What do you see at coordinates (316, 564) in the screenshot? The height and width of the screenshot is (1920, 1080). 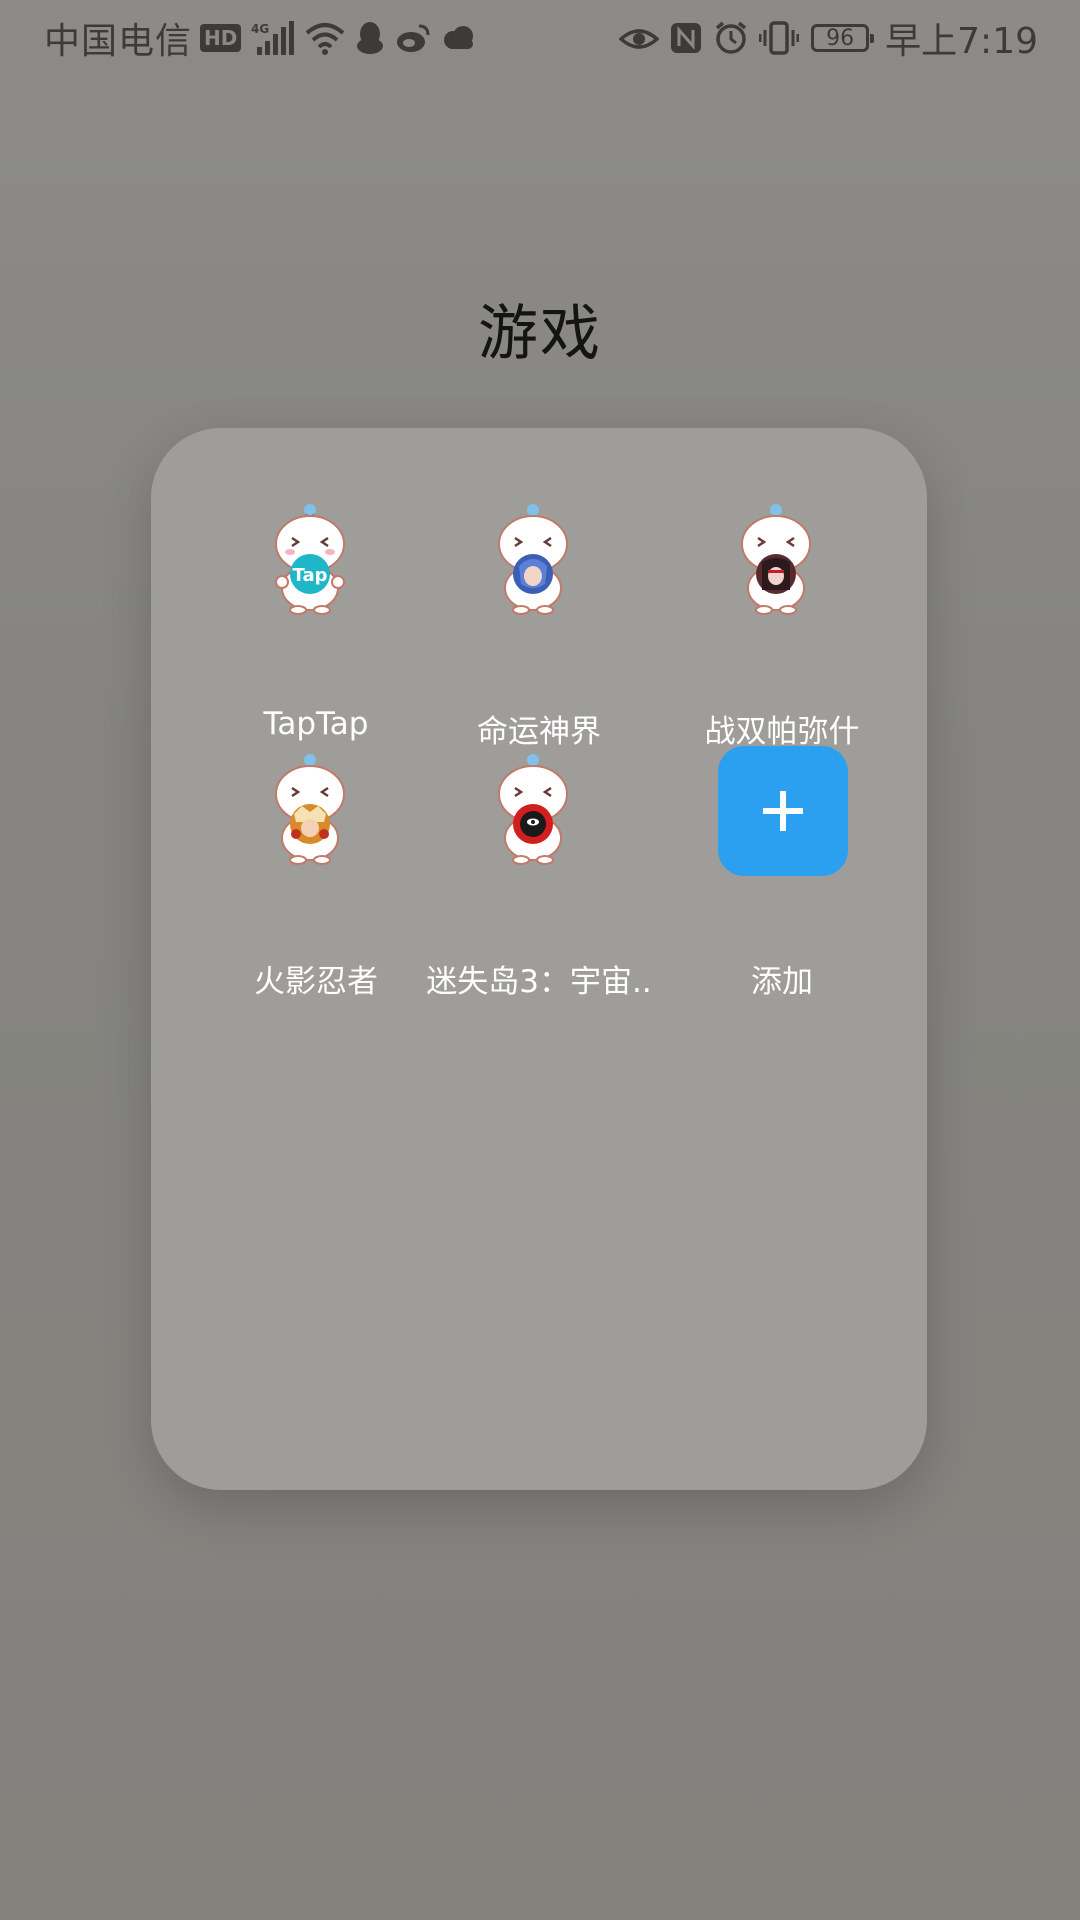 I see `app-icon-taptap: Tap` at bounding box center [316, 564].